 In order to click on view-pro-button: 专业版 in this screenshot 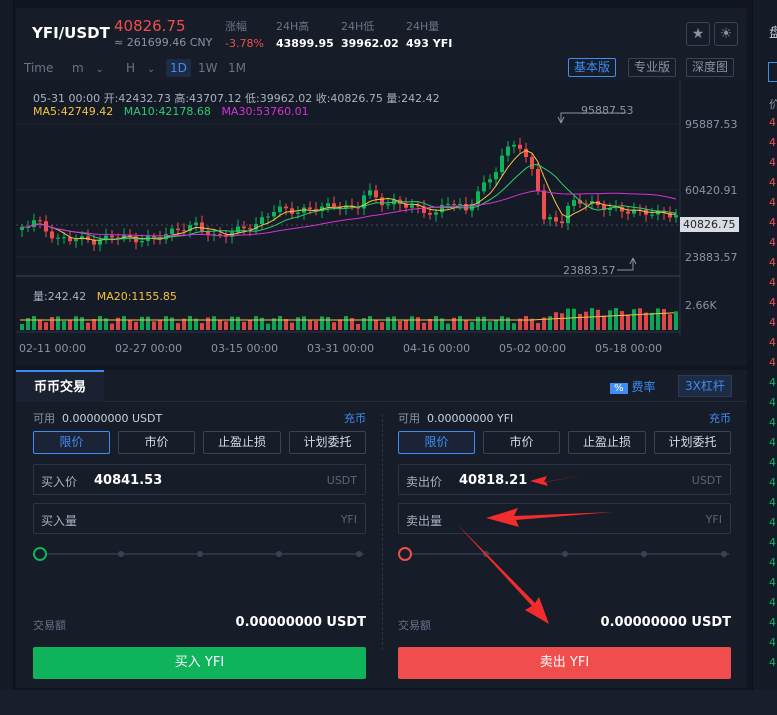, I will do `click(652, 67)`.